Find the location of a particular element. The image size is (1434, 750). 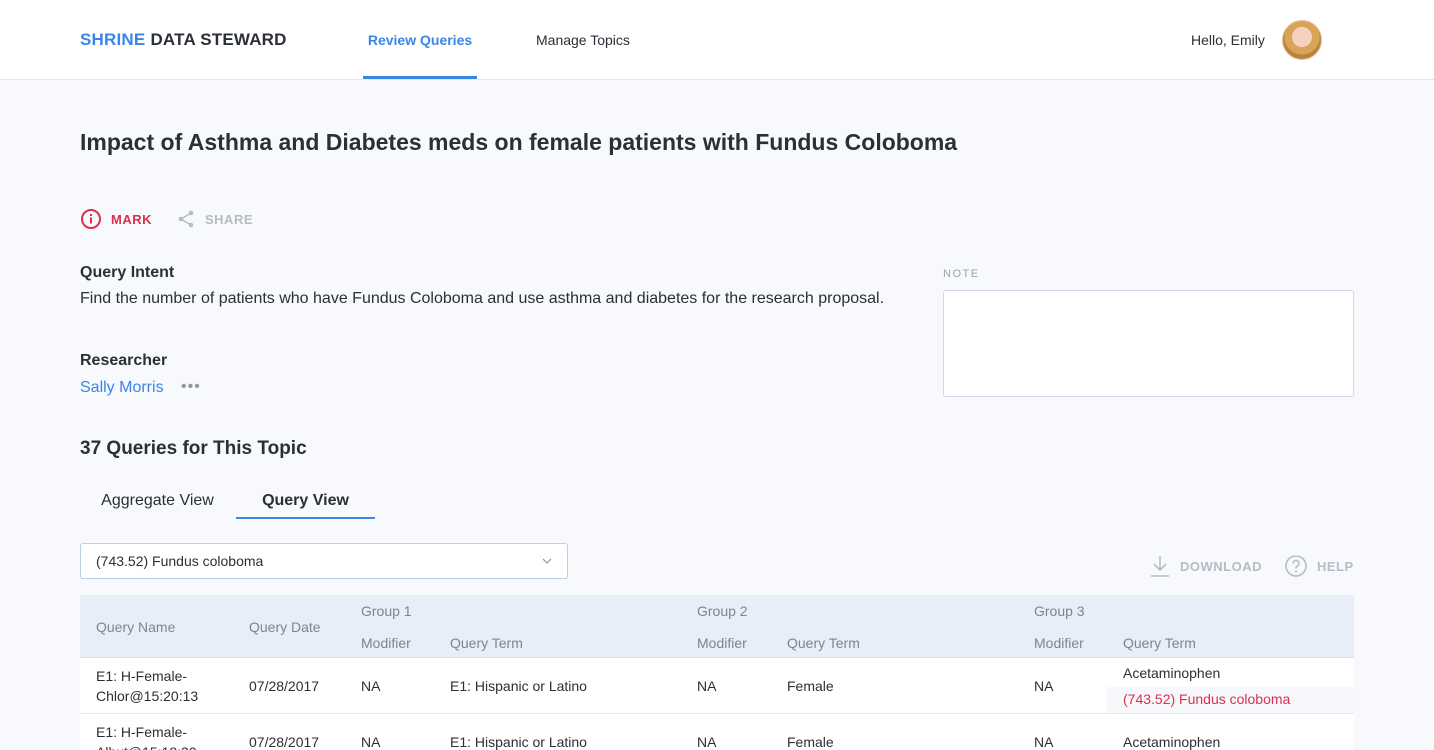

share-icon is located at coordinates (186, 219).